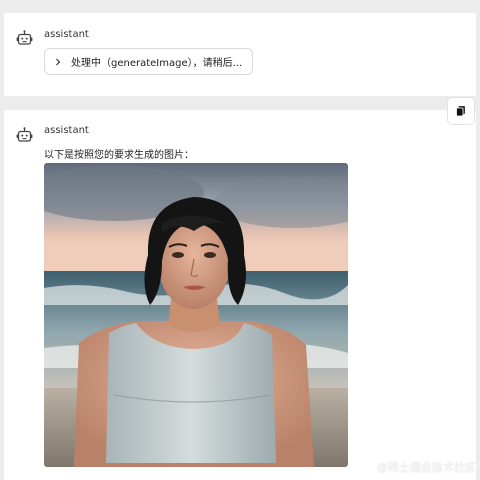 The height and width of the screenshot is (480, 480). Describe the element at coordinates (58, 61) in the screenshot. I see `chevron-right-icon` at that location.